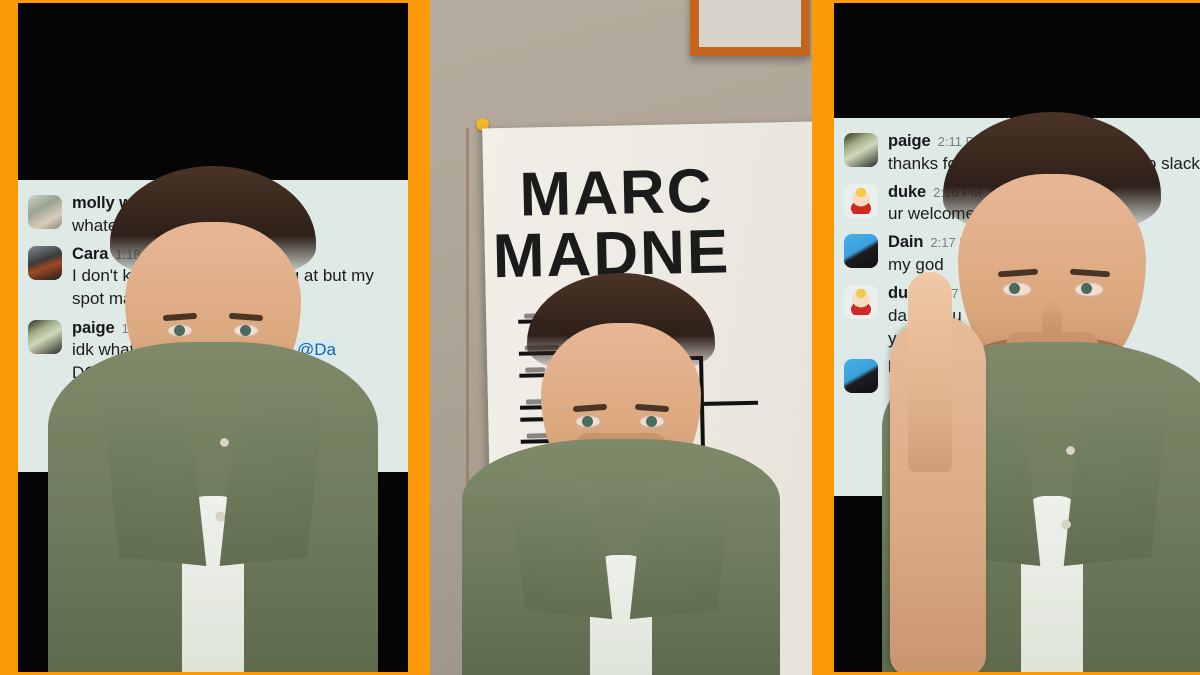  Describe the element at coordinates (930, 372) in the screenshot. I see `pointing-finger` at that location.